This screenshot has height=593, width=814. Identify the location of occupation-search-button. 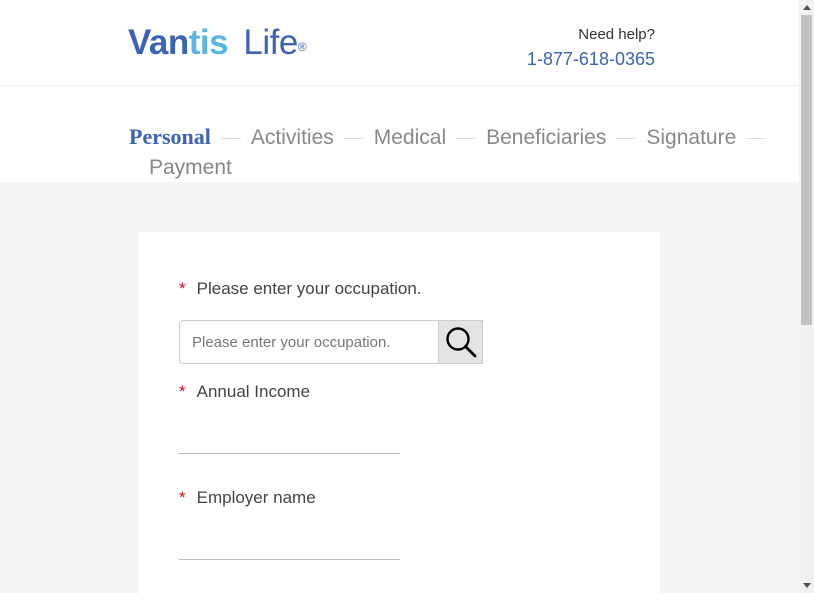
(460, 342).